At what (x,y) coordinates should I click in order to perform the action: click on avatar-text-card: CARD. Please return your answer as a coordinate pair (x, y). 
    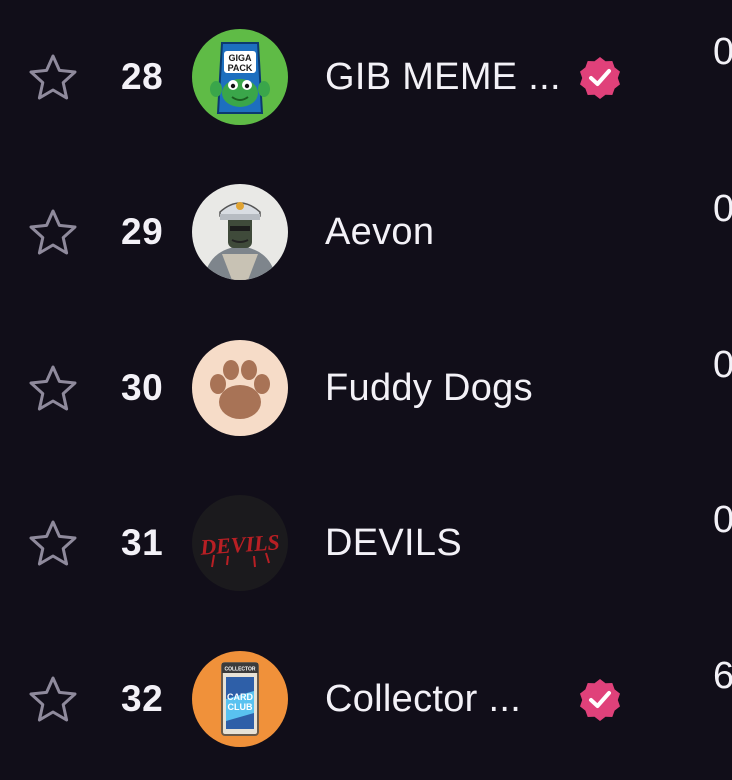
    Looking at the image, I should click on (240, 697).